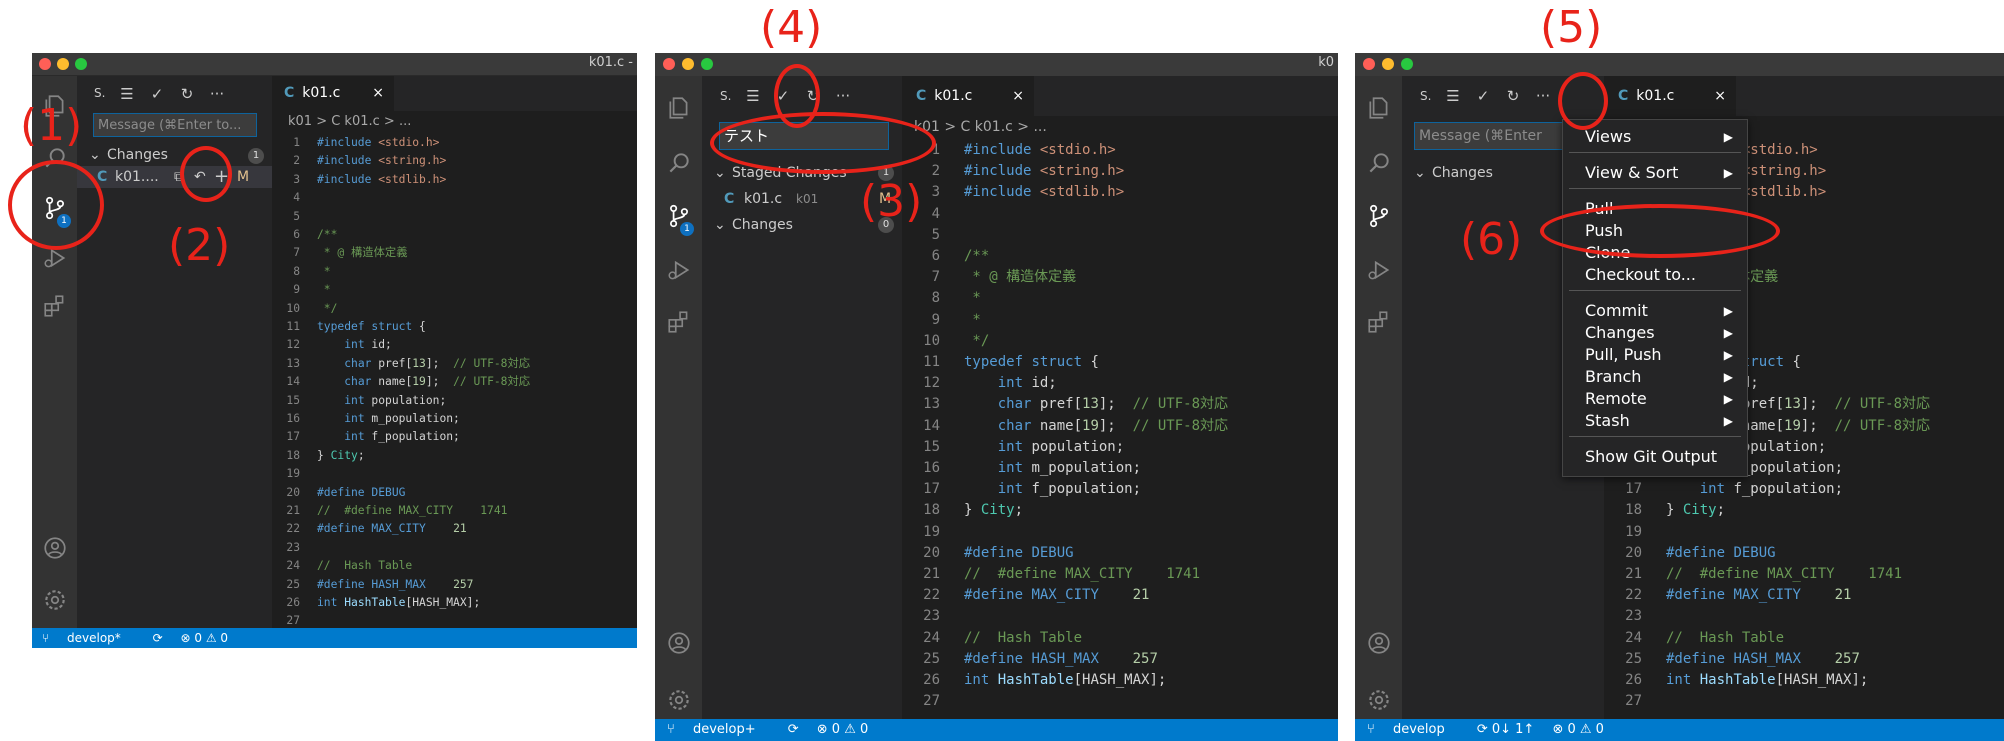 This screenshot has width=2004, height=741. Describe the element at coordinates (94, 638) in the screenshot. I see `branch-name: develop*` at that location.